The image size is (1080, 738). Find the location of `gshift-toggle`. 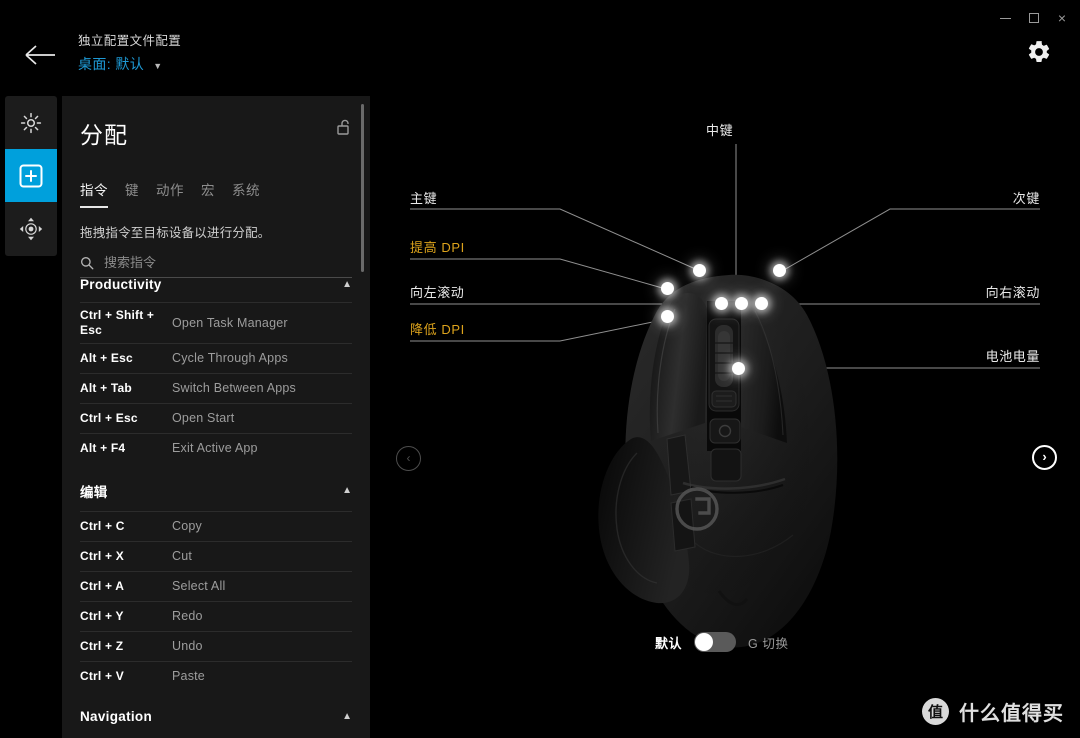

gshift-toggle is located at coordinates (715, 642).